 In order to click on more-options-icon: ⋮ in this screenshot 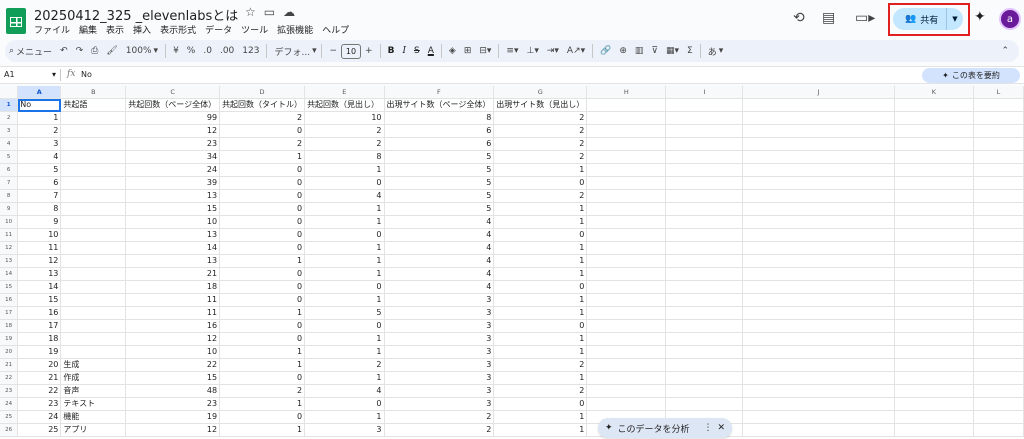, I will do `click(707, 428)`.